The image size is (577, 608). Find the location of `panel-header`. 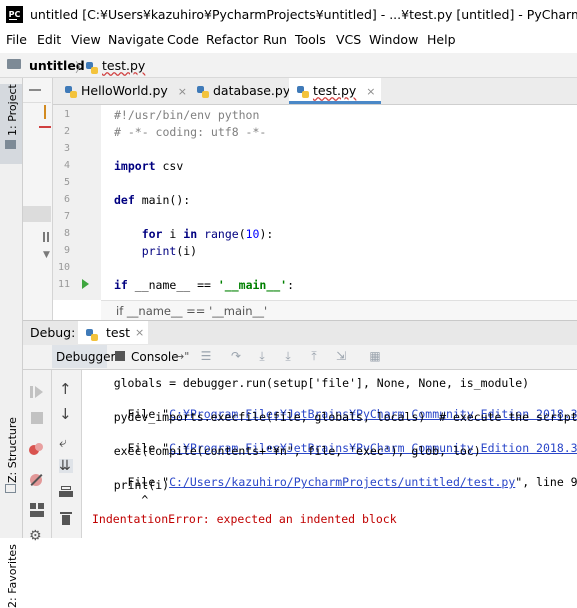

panel-header is located at coordinates (37, 93).